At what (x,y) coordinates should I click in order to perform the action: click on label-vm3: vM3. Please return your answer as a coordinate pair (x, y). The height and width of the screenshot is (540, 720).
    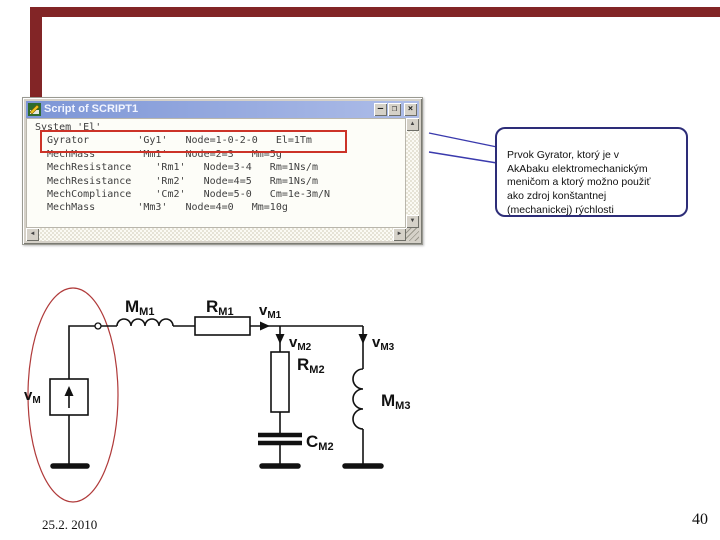
    Looking at the image, I should click on (383, 343).